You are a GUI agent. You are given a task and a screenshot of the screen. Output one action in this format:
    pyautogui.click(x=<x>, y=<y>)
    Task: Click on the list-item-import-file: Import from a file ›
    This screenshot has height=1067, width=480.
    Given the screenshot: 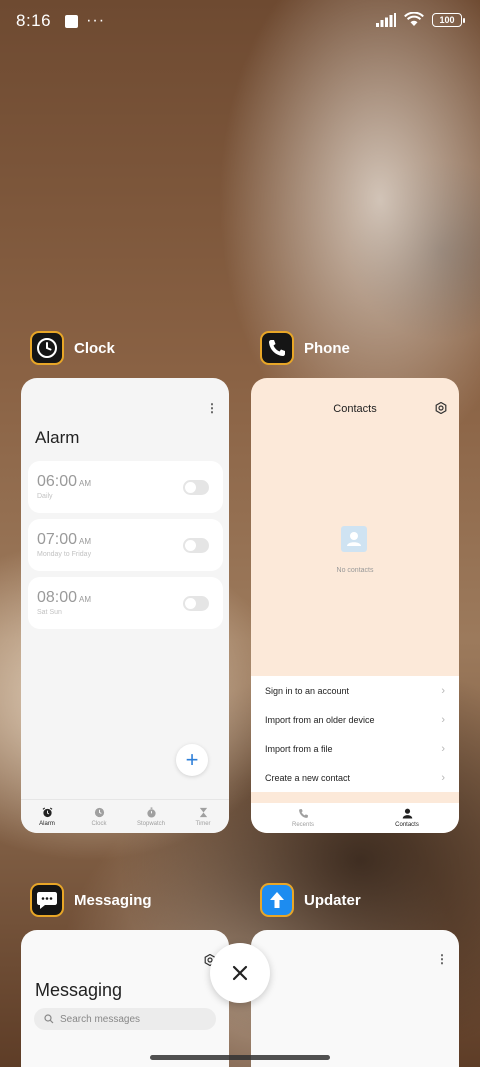 What is the action you would take?
    pyautogui.click(x=355, y=748)
    